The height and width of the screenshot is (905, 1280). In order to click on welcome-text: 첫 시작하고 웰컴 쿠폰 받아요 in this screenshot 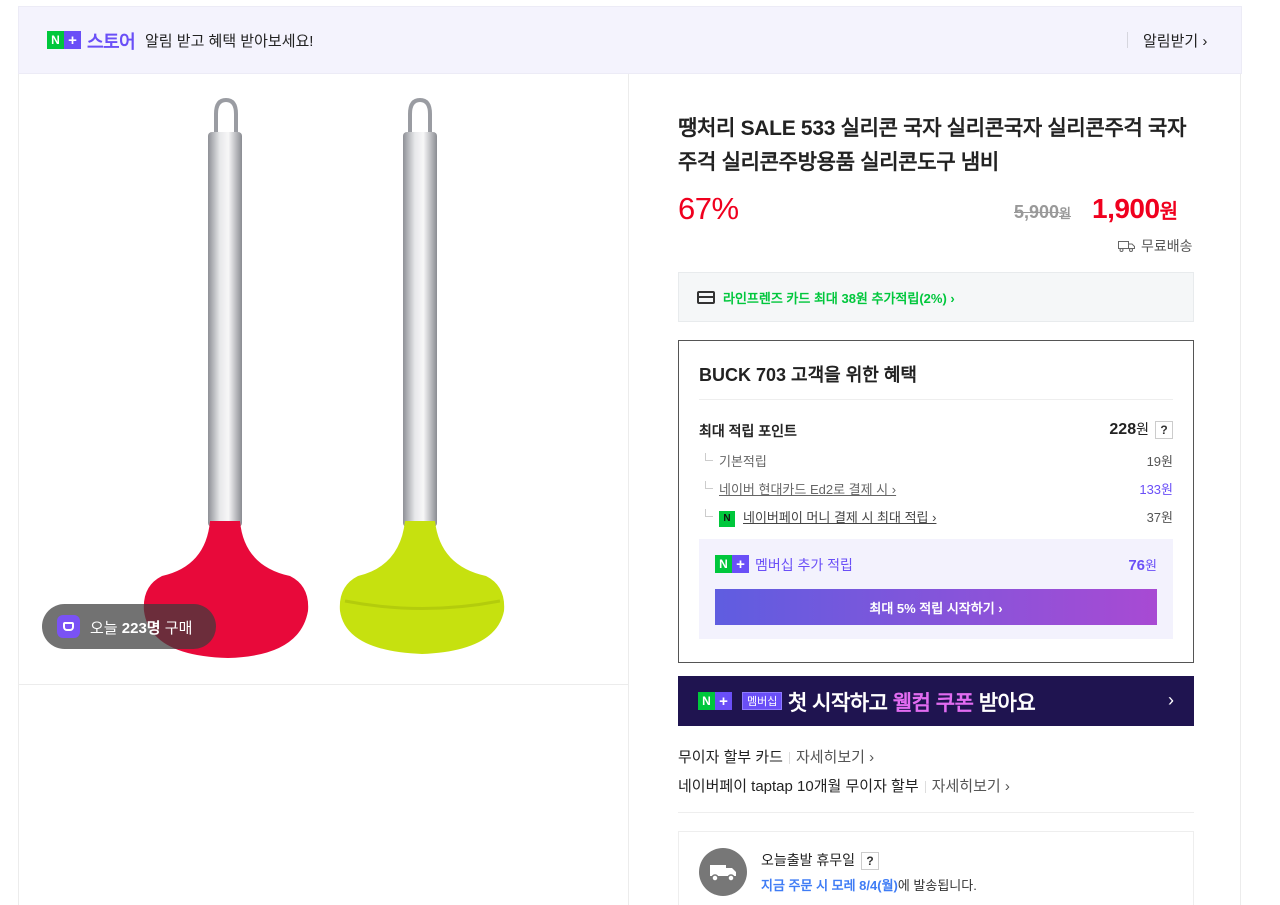, I will do `click(912, 703)`.